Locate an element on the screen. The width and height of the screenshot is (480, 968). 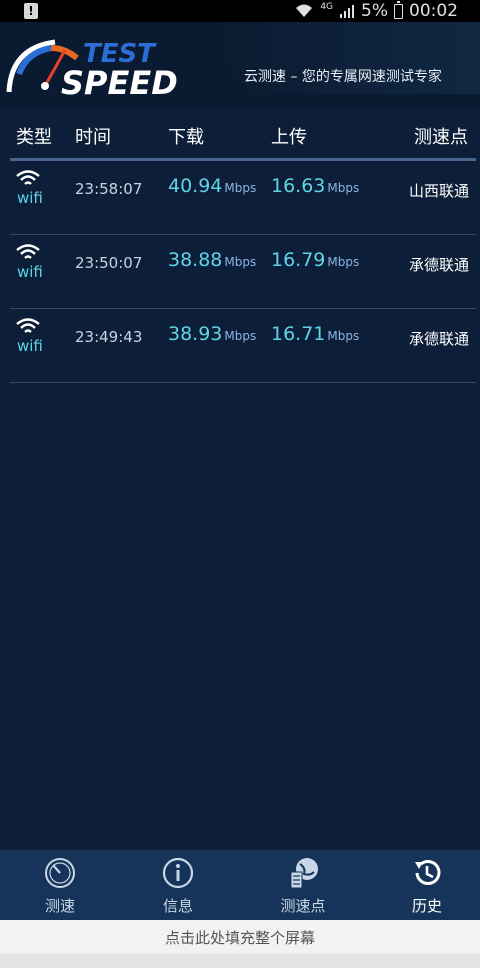
tab-speed-test: 测速 is located at coordinates (60, 885).